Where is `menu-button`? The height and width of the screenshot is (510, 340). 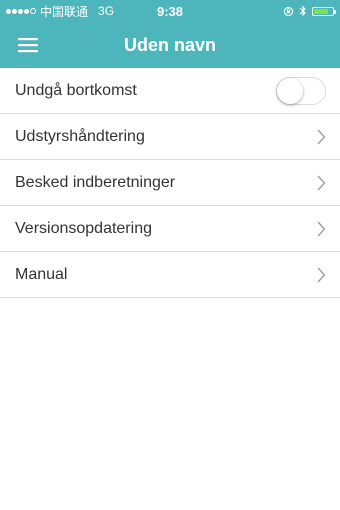
menu-button is located at coordinates (28, 45).